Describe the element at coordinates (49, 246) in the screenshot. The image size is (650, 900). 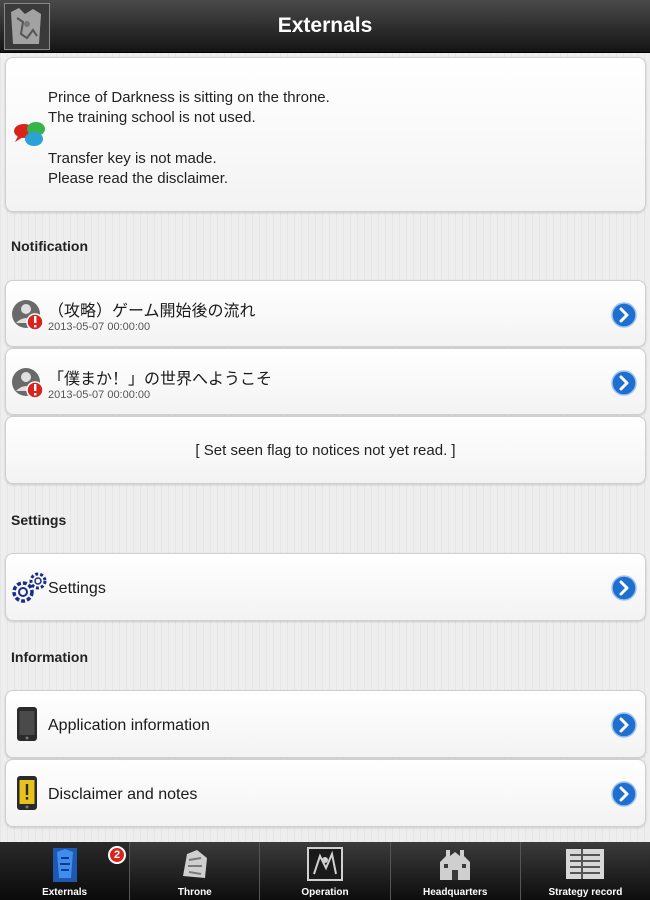
I see `notification-header: Notification` at that location.